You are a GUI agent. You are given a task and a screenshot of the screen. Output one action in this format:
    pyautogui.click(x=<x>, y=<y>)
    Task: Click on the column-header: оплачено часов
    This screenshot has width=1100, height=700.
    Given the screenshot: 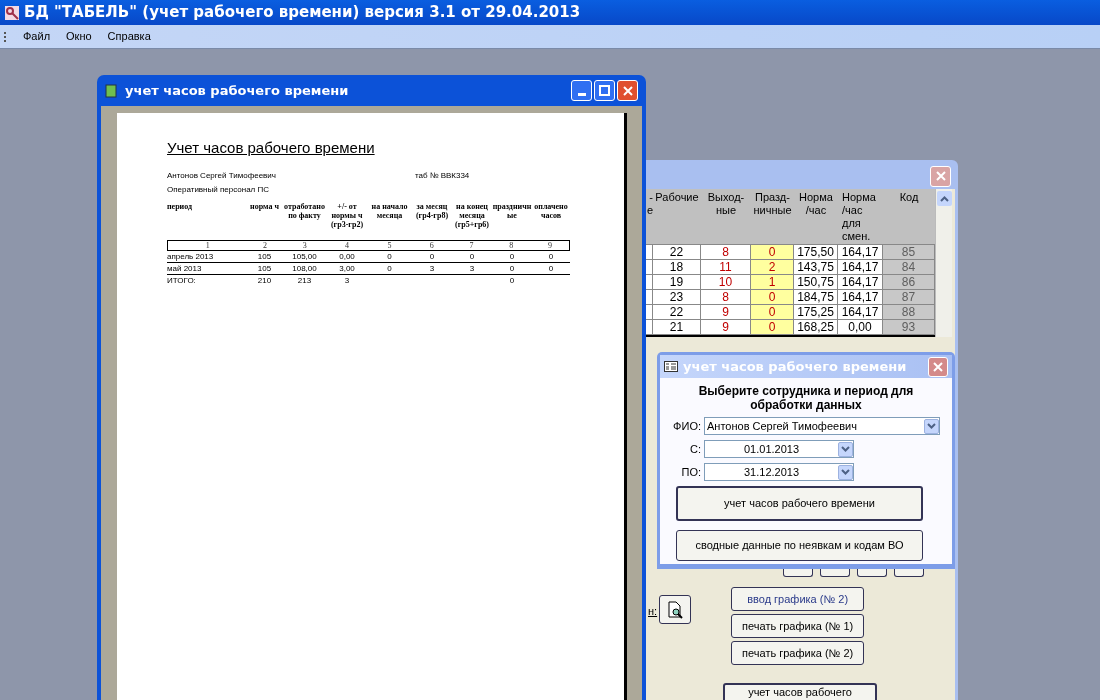 What is the action you would take?
    pyautogui.click(x=551, y=211)
    